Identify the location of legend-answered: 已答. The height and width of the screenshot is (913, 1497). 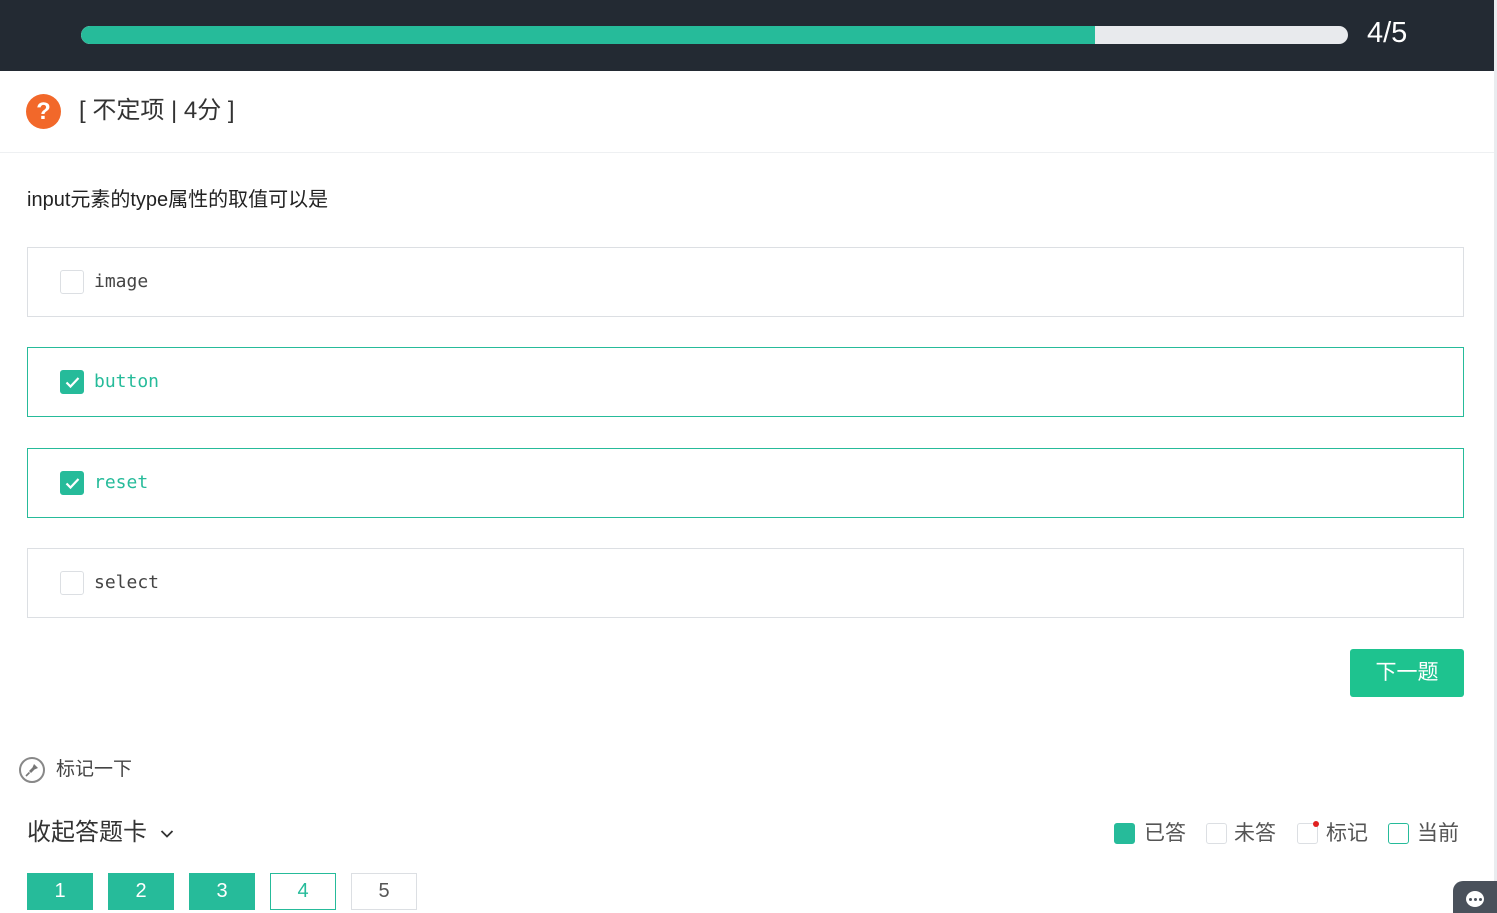
(1154, 834).